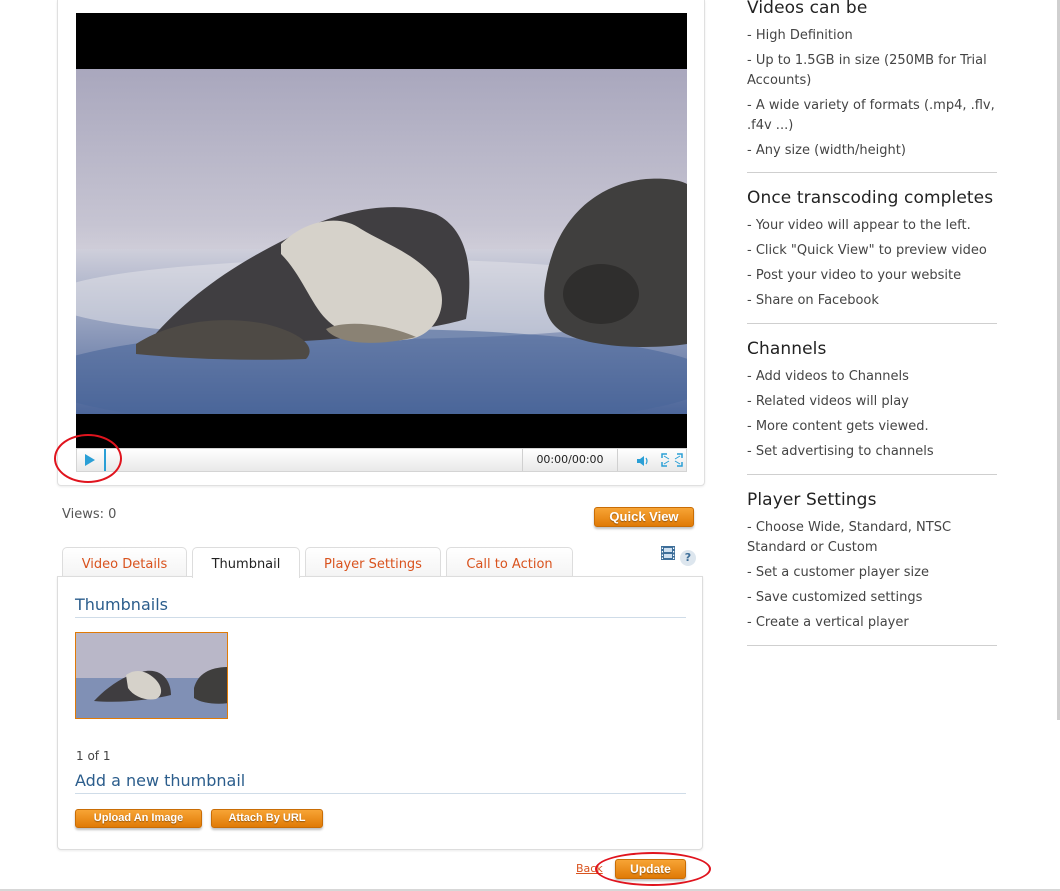  What do you see at coordinates (807, 9) in the screenshot?
I see `sidebar-heading: Videos can be` at bounding box center [807, 9].